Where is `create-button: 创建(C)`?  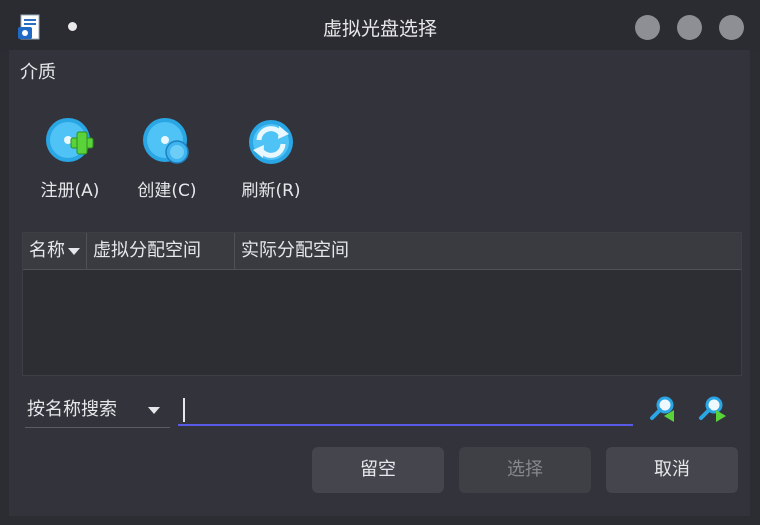 create-button: 创建(C) is located at coordinates (167, 161).